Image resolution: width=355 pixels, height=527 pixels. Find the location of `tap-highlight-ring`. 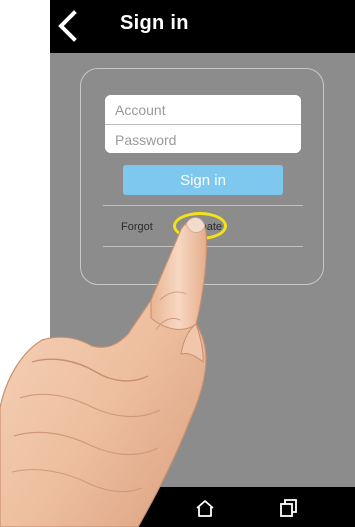

tap-highlight-ring is located at coordinates (200, 226).